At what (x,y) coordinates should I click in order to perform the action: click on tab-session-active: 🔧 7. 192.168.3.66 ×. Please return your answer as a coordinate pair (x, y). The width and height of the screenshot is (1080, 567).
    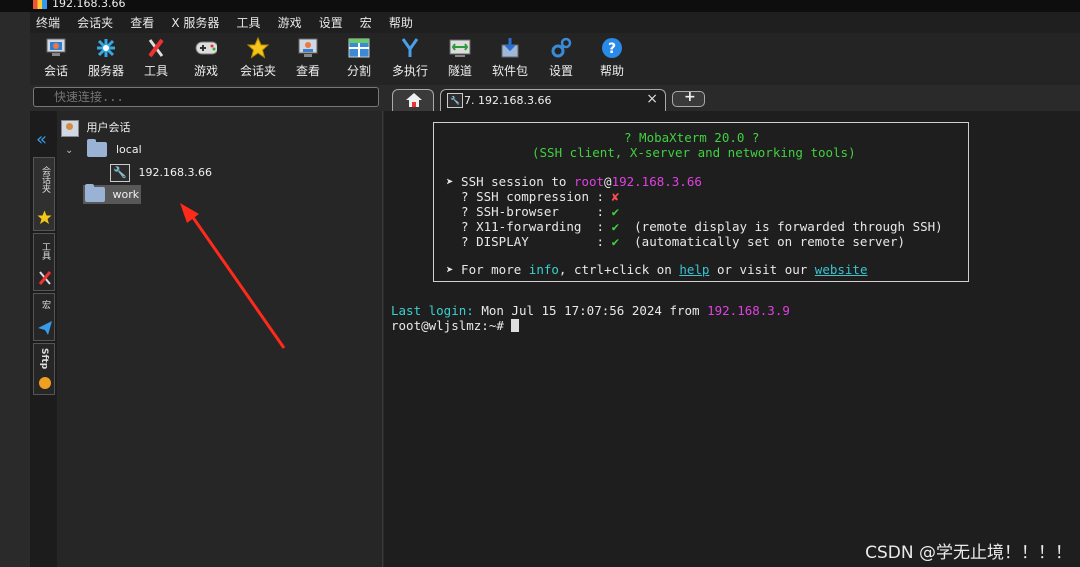
    Looking at the image, I should click on (553, 100).